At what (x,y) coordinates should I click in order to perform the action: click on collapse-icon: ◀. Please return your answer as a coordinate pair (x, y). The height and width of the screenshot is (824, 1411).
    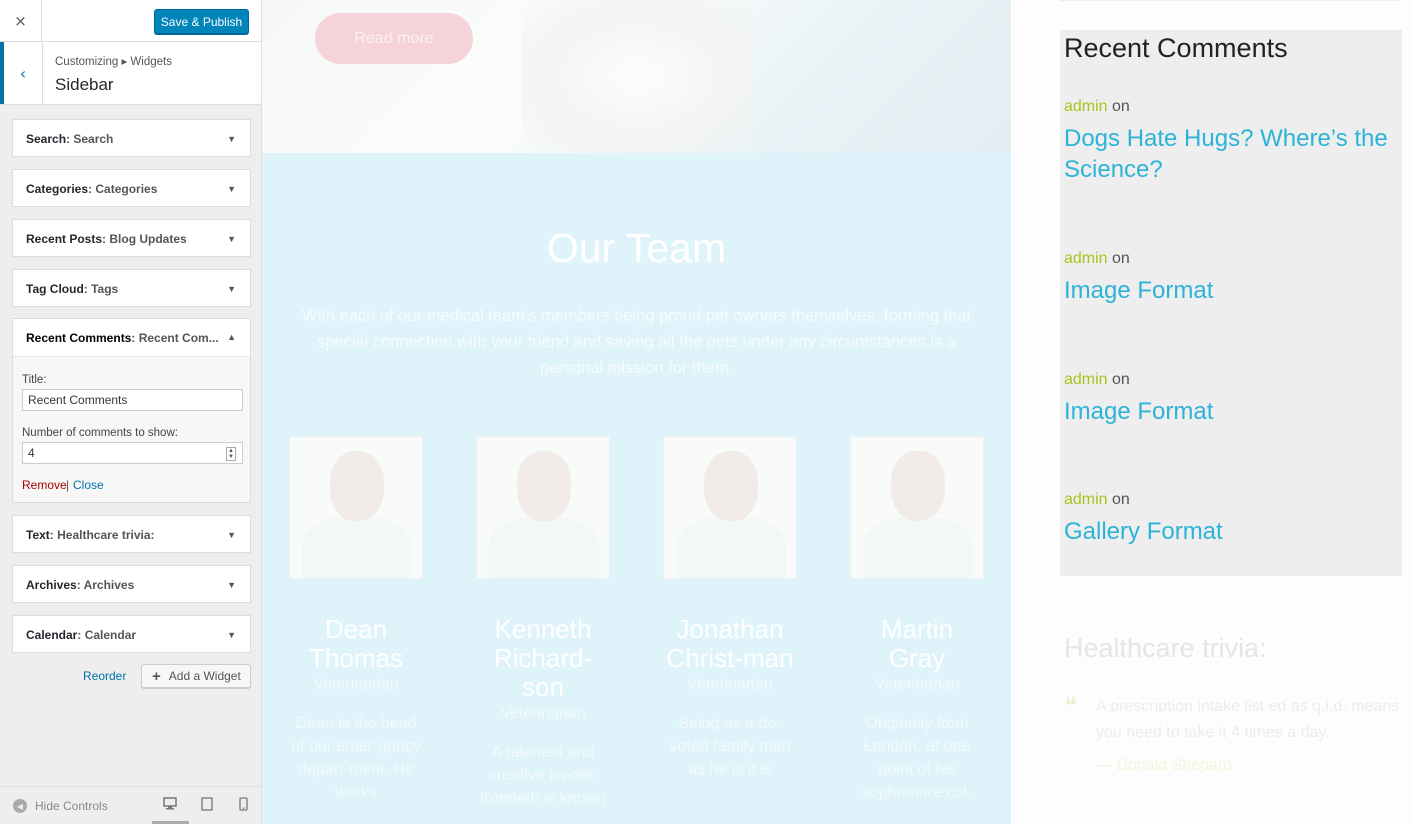
    Looking at the image, I should click on (20, 806).